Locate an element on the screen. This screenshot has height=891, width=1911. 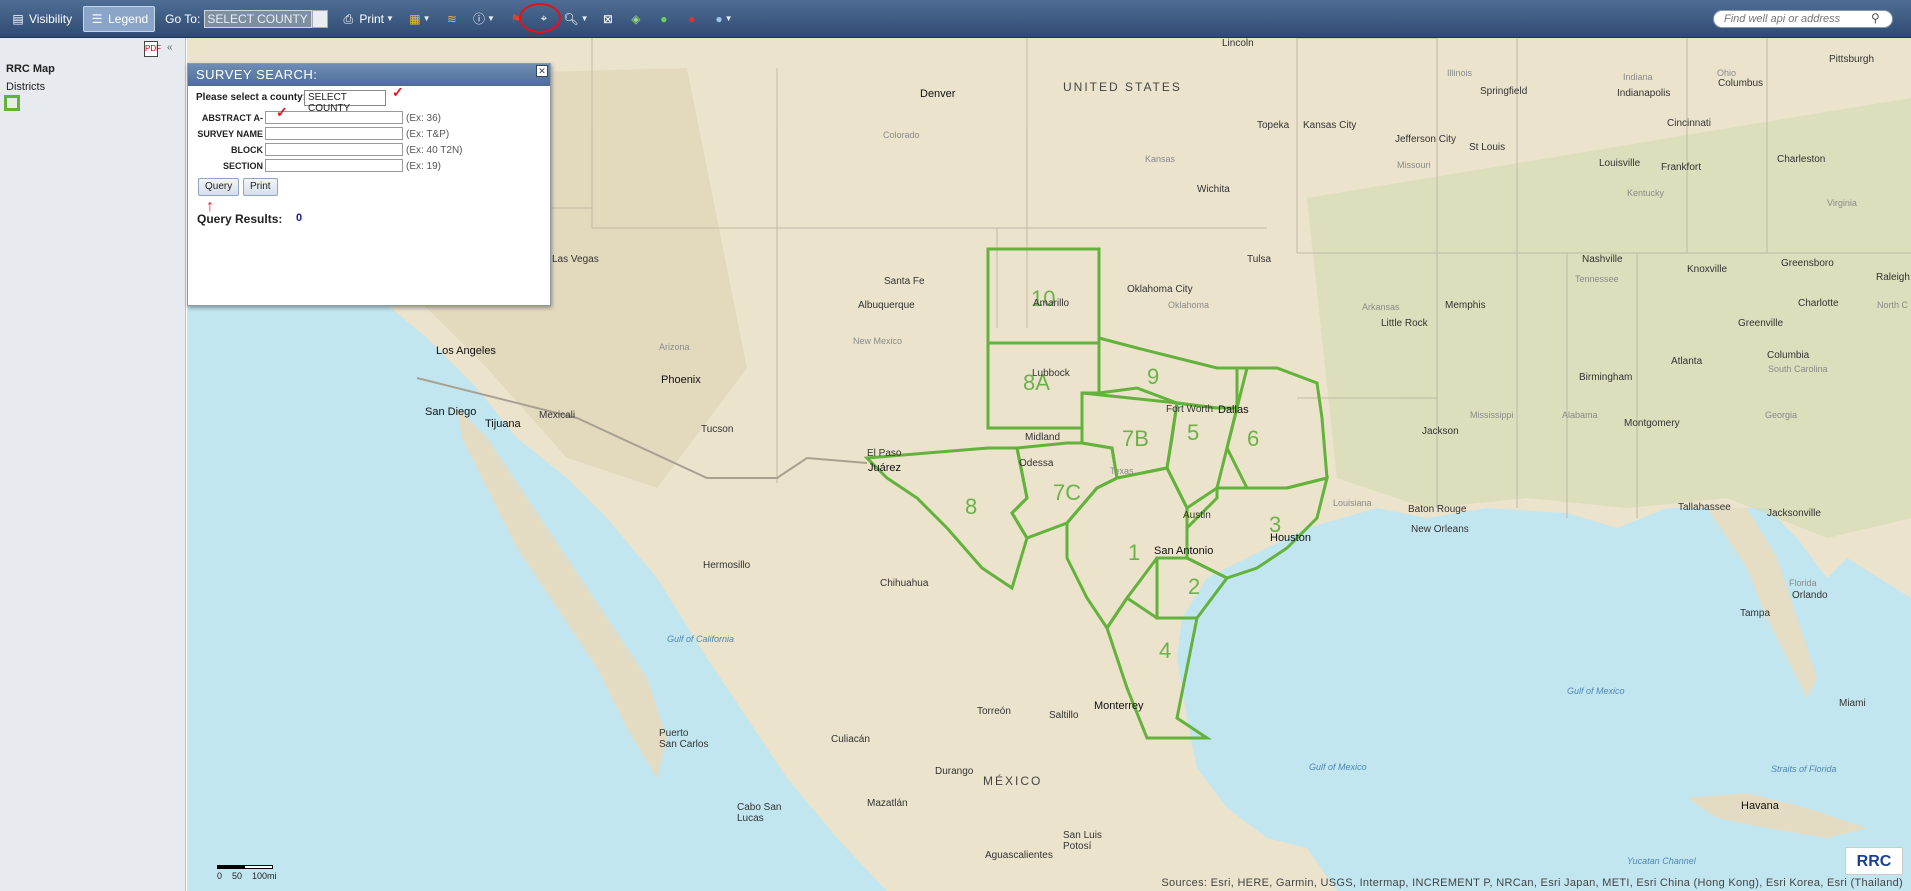
identify-button: ⓘ ▼ is located at coordinates (484, 19).